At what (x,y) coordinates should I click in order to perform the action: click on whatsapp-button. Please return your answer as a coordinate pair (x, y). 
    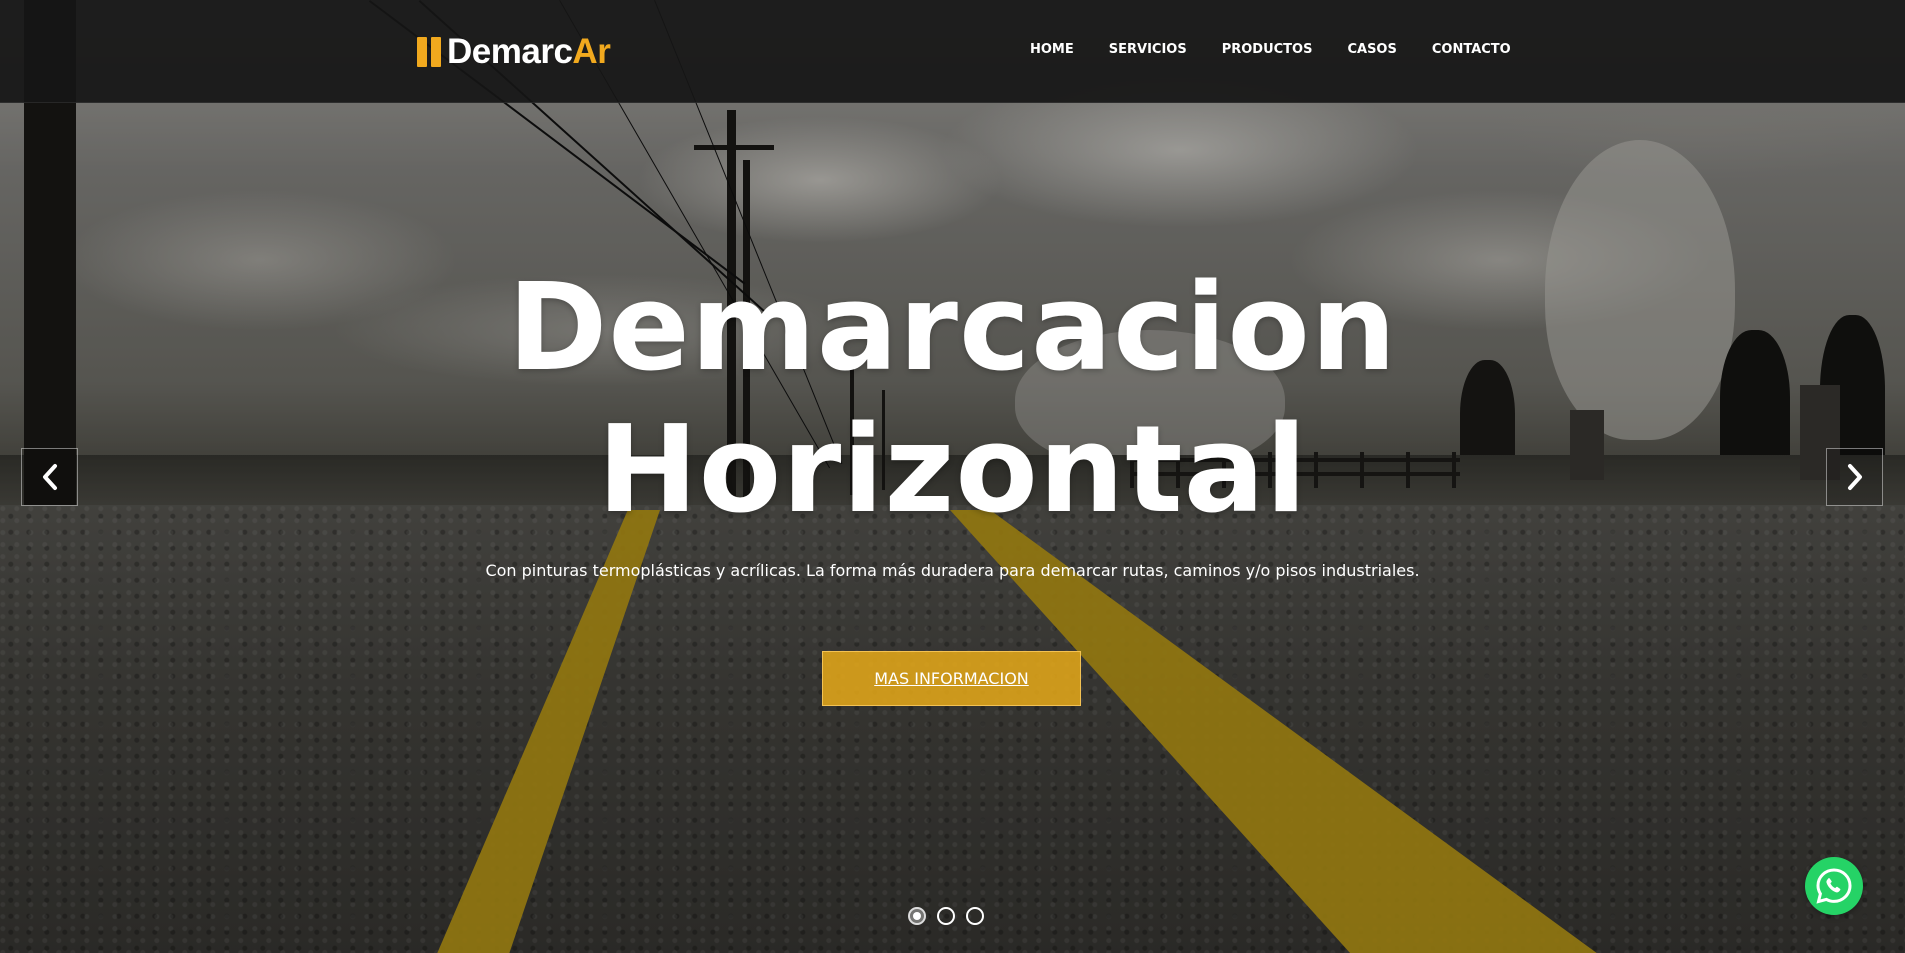
    Looking at the image, I should click on (1834, 886).